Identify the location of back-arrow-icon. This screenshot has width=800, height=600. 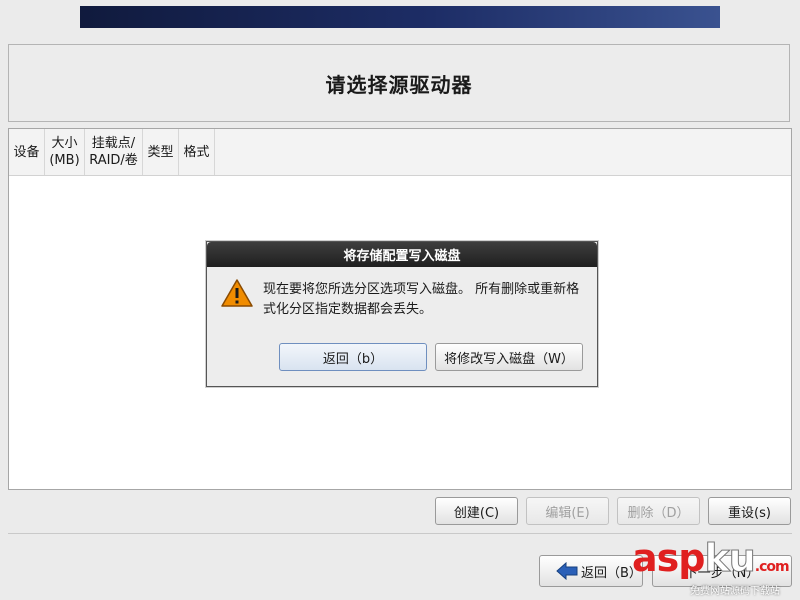
(567, 571).